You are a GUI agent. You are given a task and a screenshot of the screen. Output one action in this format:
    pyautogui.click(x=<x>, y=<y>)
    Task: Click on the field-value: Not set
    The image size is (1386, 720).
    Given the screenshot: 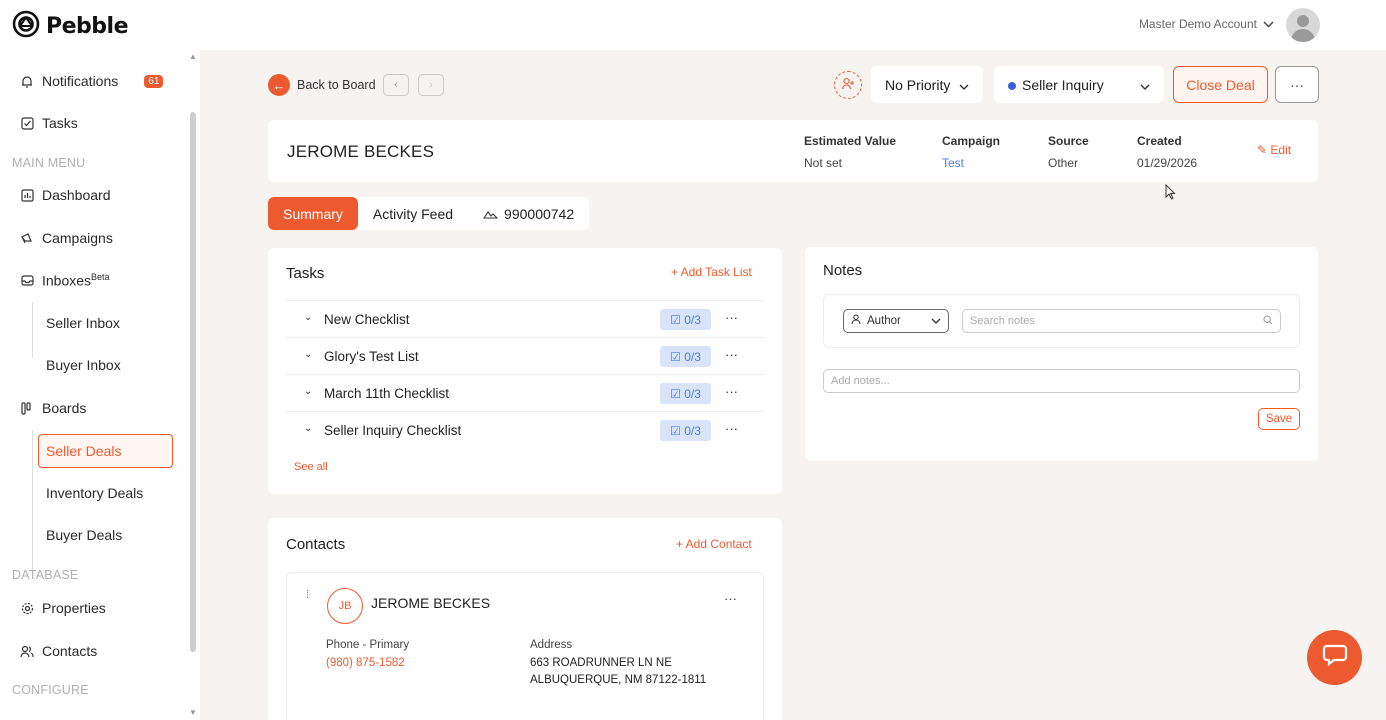 What is the action you would take?
    pyautogui.click(x=823, y=163)
    